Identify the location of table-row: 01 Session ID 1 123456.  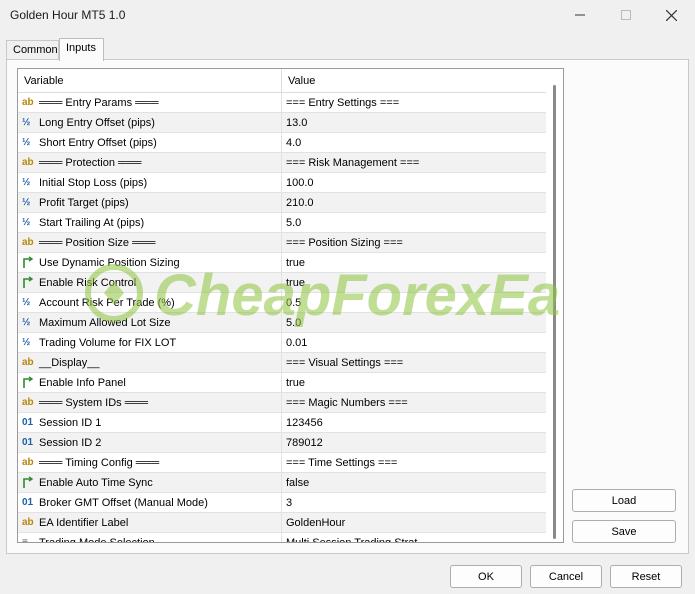
(282, 423).